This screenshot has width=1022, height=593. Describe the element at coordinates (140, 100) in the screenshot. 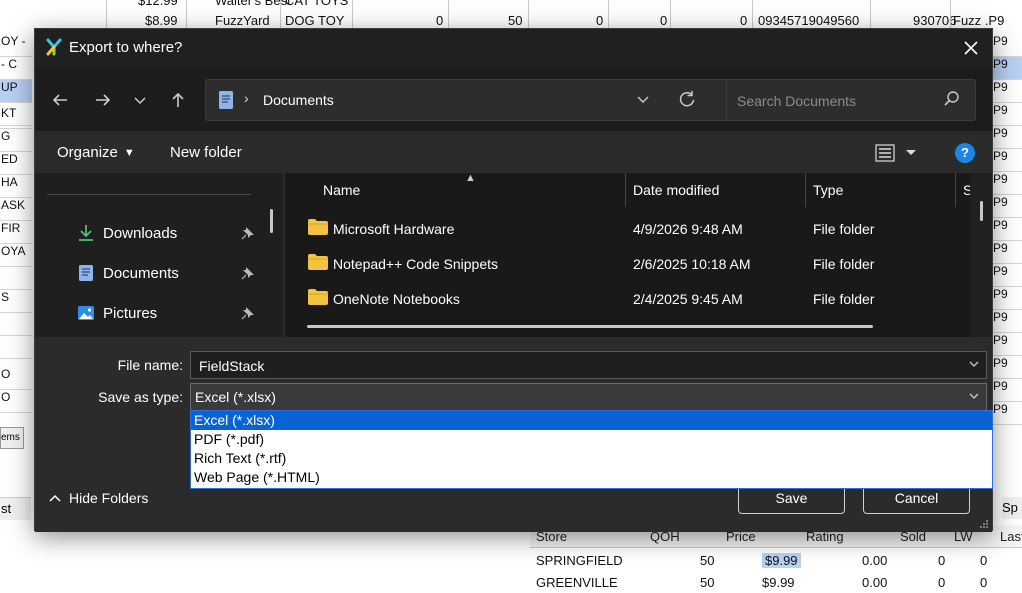

I see `recent-locations-chevron-icon` at that location.